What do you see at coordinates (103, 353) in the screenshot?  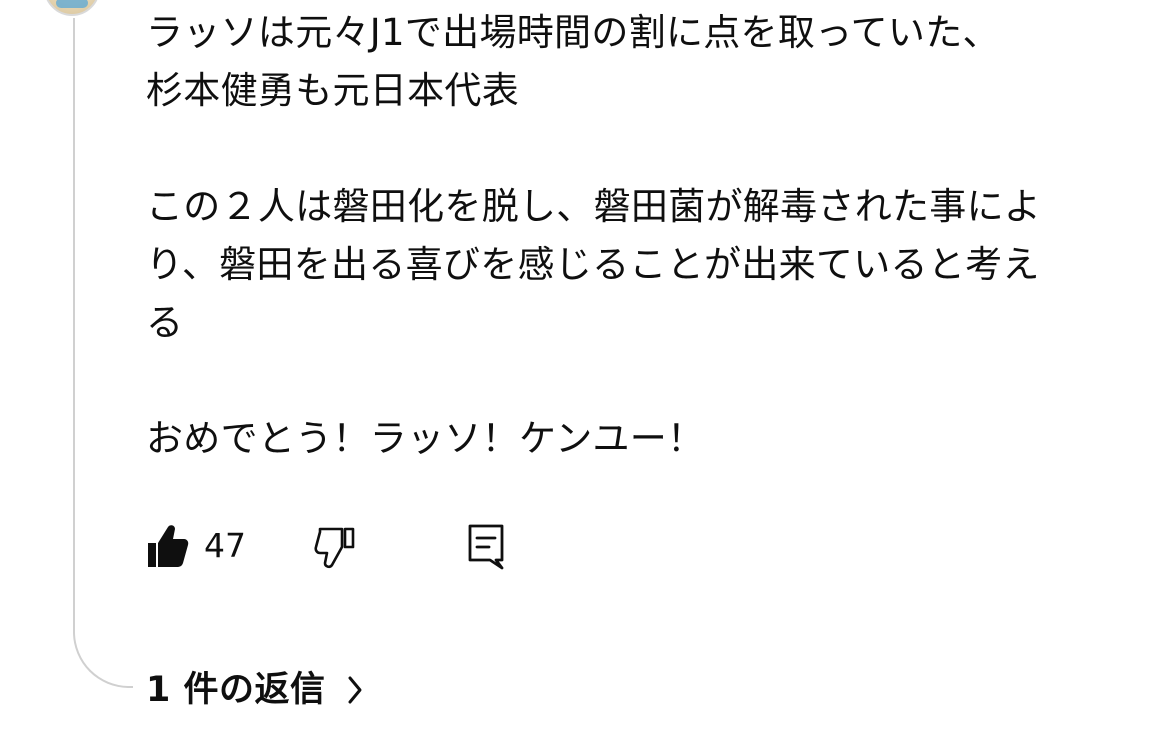 I see `thread-connector-line` at bounding box center [103, 353].